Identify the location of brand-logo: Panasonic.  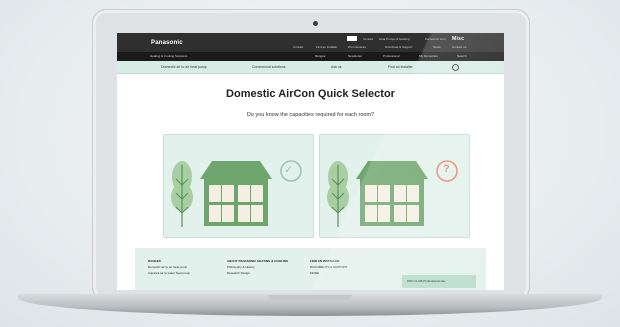
(167, 43).